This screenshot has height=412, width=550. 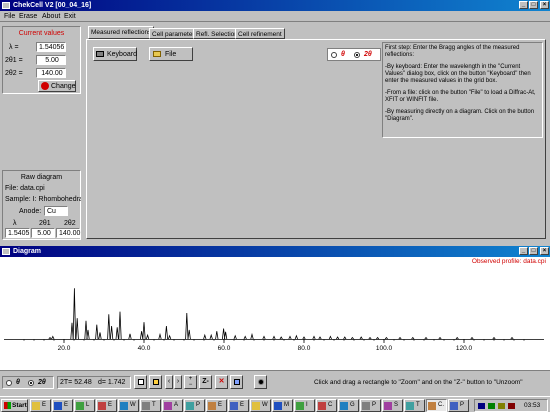 I want to click on raw-table-lambda: 1.5405, so click(x=17, y=233).